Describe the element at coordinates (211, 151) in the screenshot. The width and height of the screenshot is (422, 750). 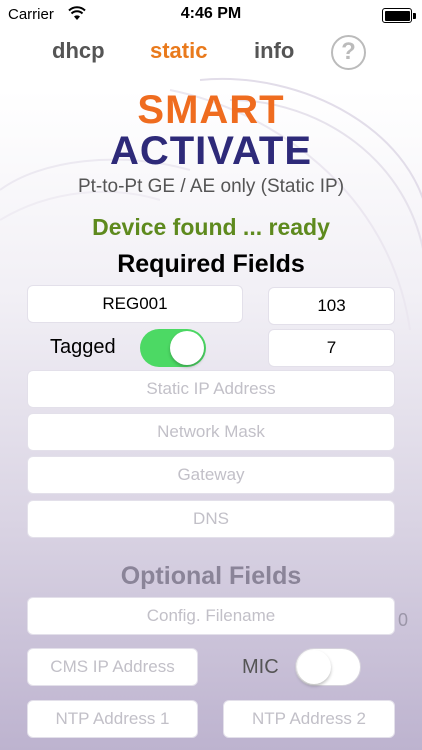
I see `logo-activate: ACTIVATE` at that location.